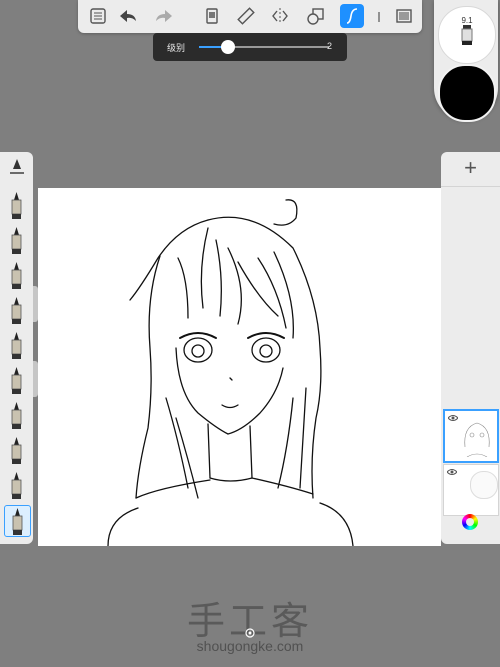 The height and width of the screenshot is (667, 500). Describe the element at coordinates (16, 275) in the screenshot. I see `marker-brush-icon` at that location.